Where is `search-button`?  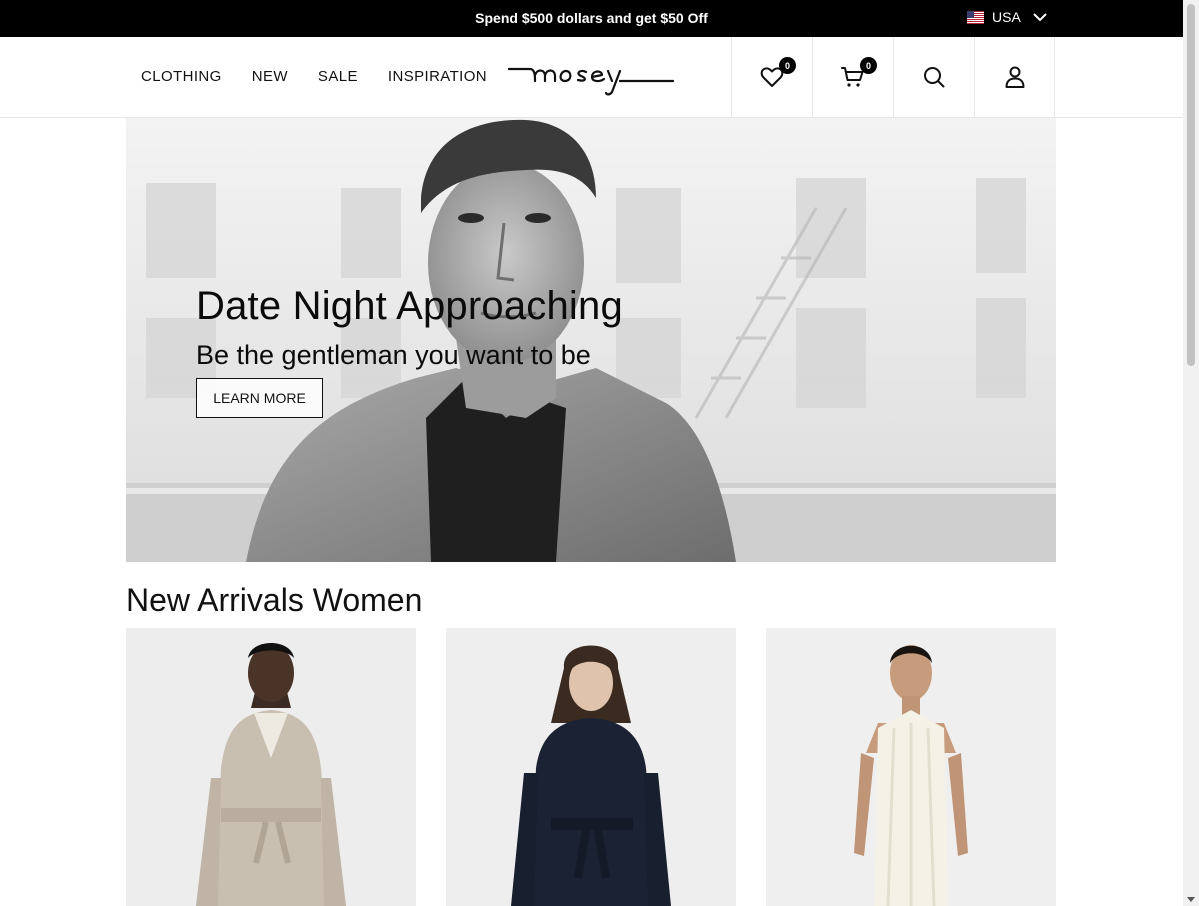 search-button is located at coordinates (933, 77).